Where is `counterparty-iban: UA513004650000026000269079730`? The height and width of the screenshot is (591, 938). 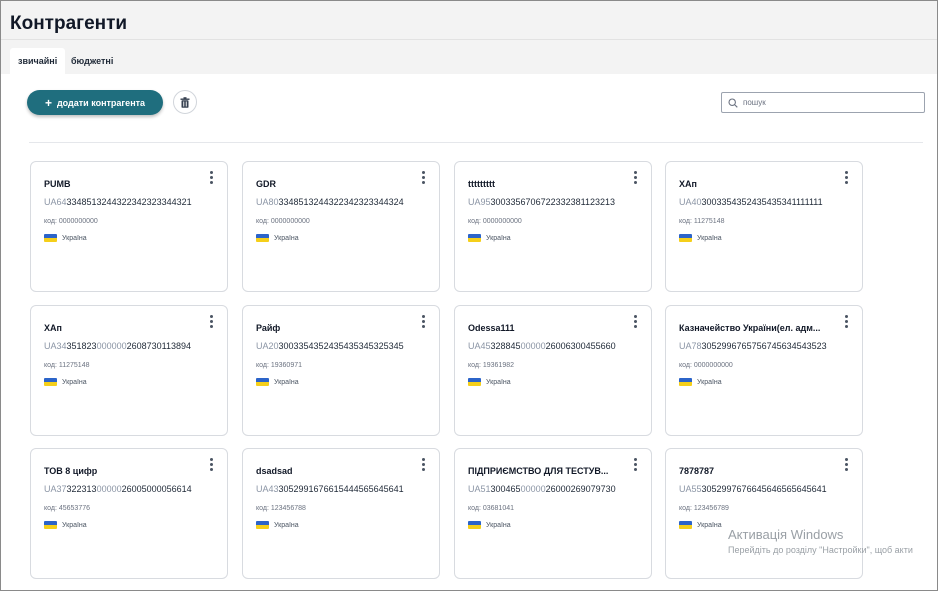
counterparty-iban: UA513004650000026000269079730 is located at coordinates (558, 489).